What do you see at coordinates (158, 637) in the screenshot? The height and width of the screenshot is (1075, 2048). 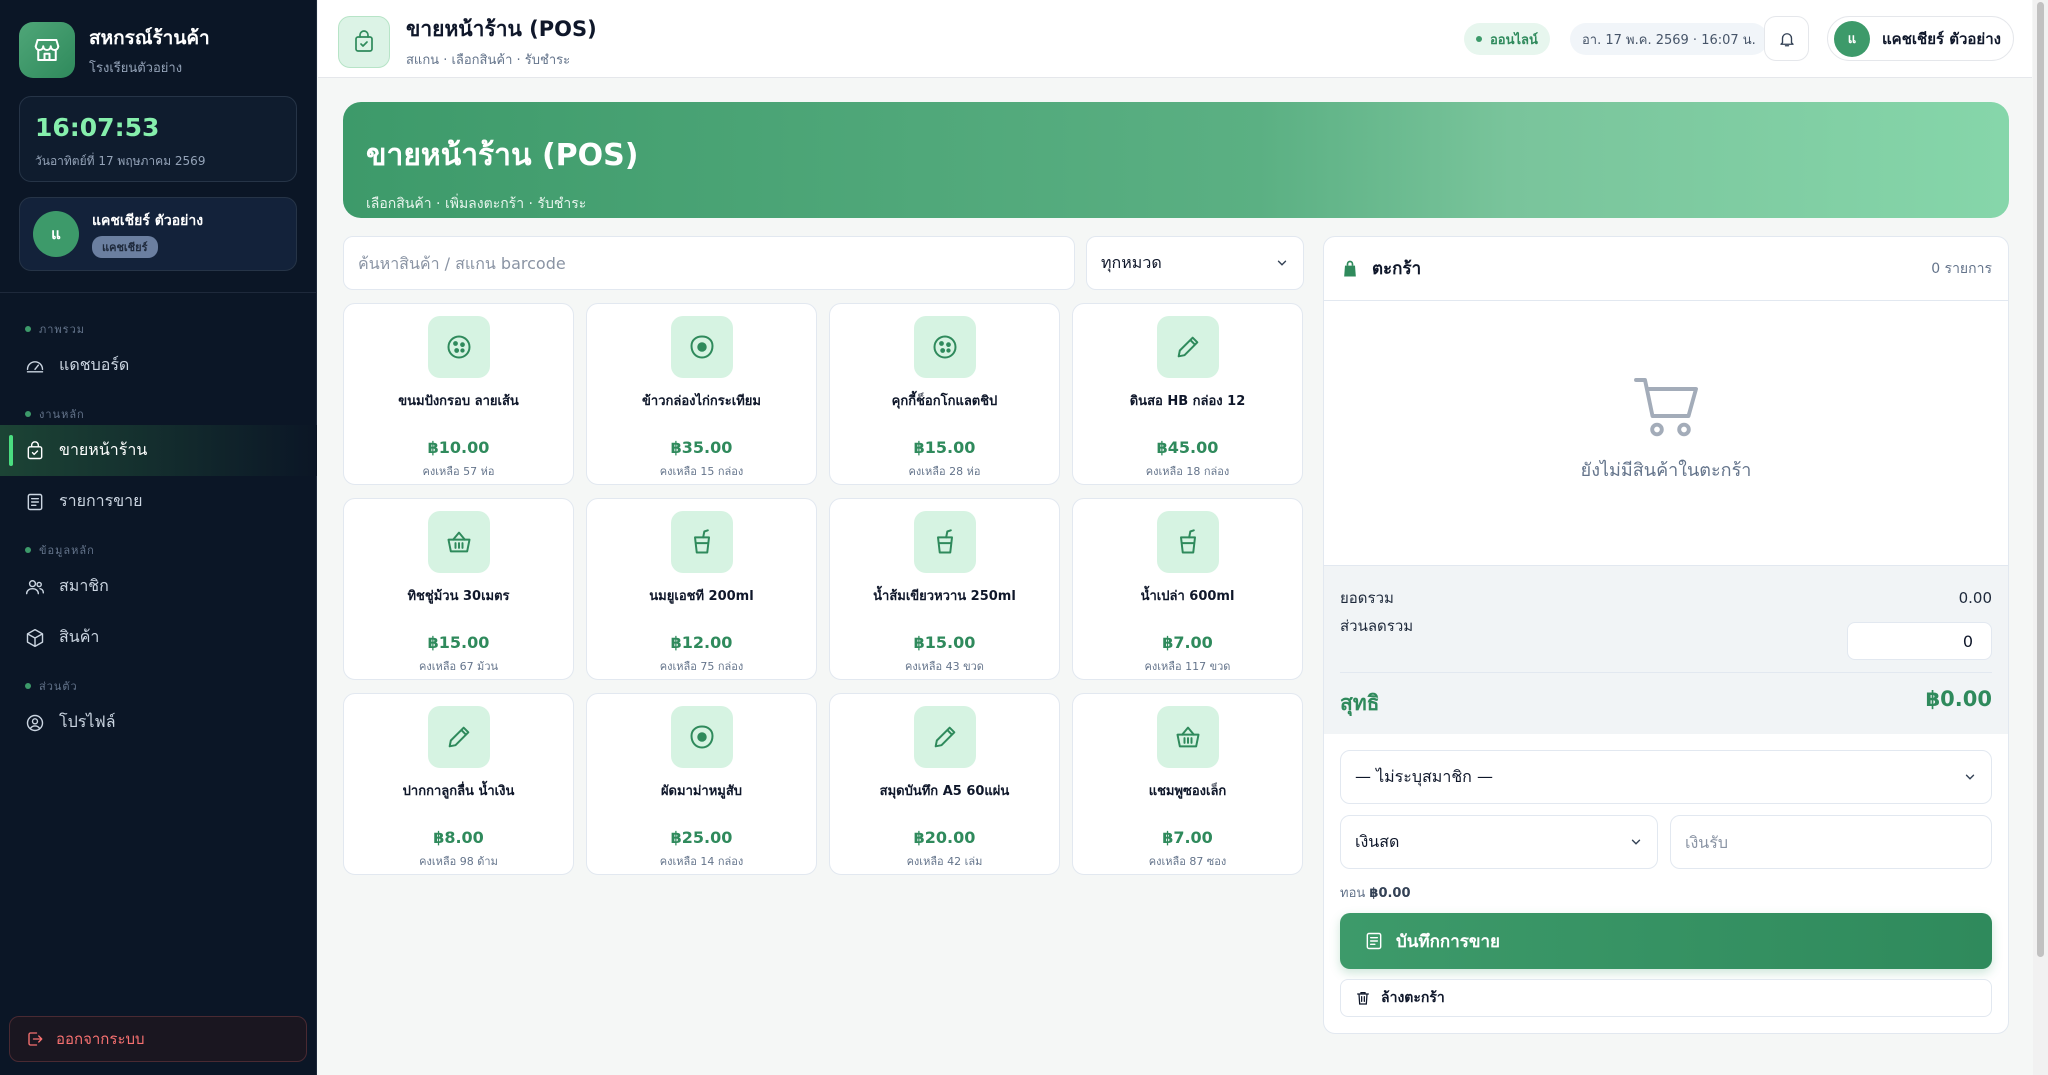 I see `sidebar-item-products: สินค้า` at bounding box center [158, 637].